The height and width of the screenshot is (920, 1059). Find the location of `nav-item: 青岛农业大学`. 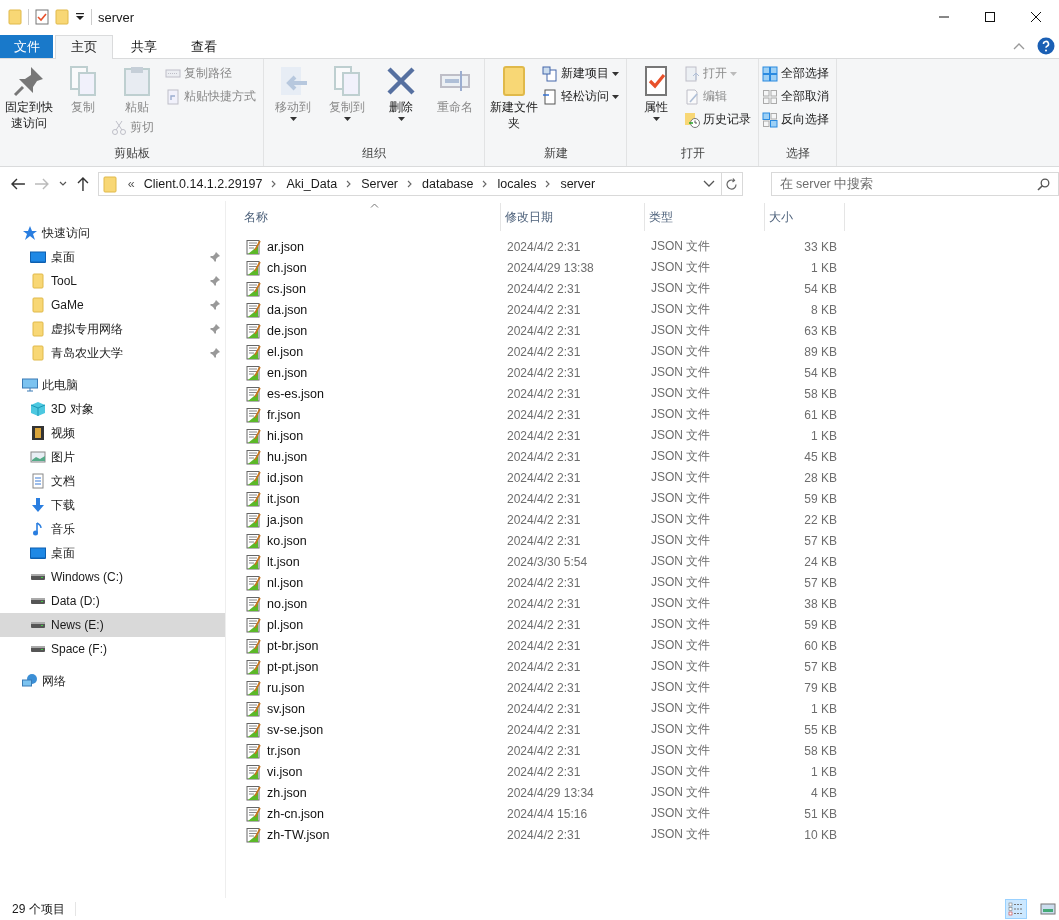

nav-item: 青岛农业大学 is located at coordinates (112, 353).